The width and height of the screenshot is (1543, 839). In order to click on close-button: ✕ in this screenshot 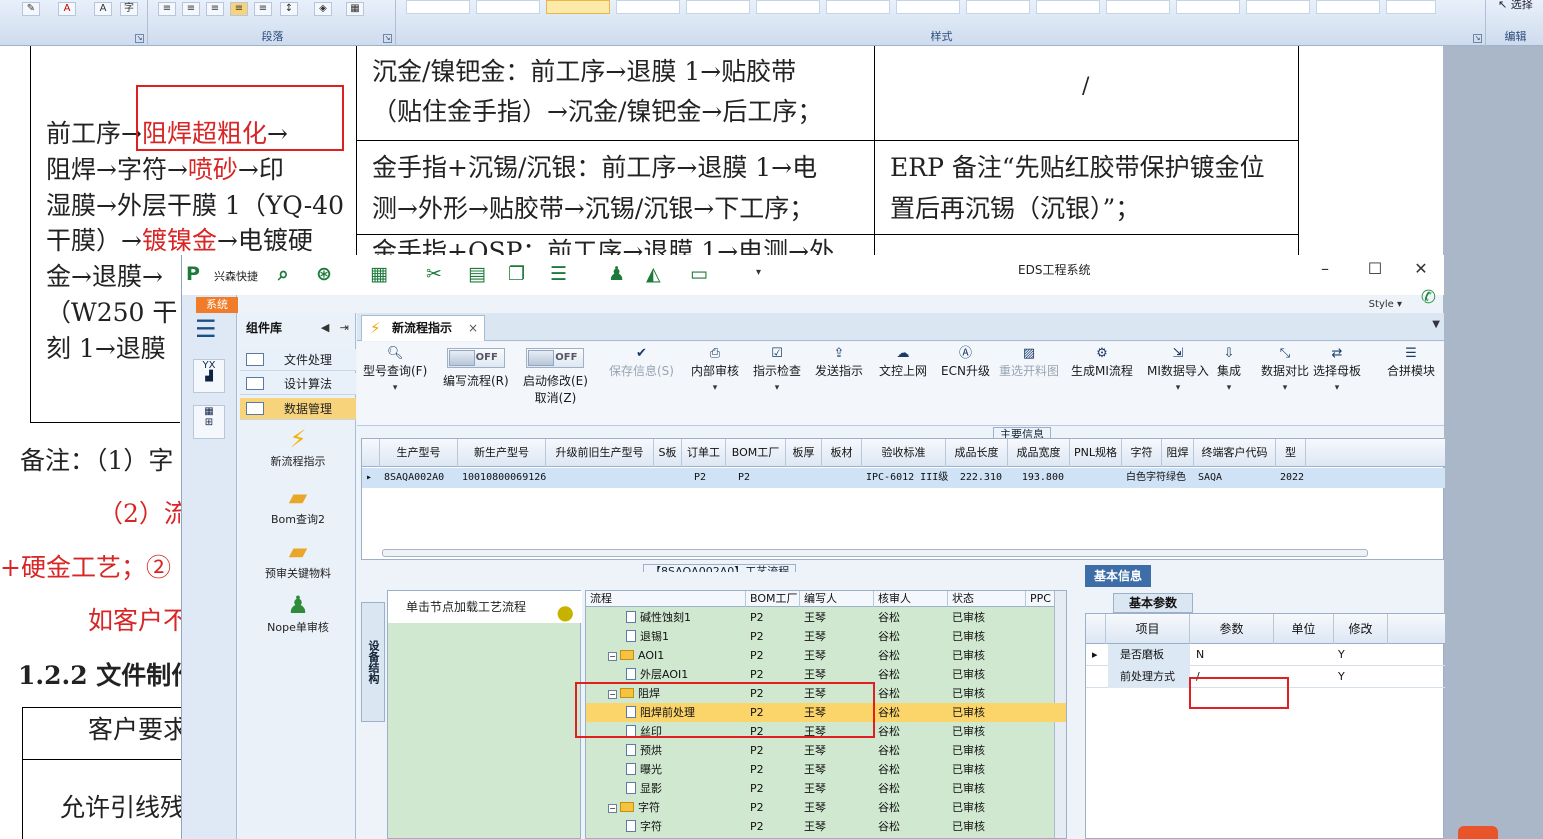, I will do `click(1421, 268)`.